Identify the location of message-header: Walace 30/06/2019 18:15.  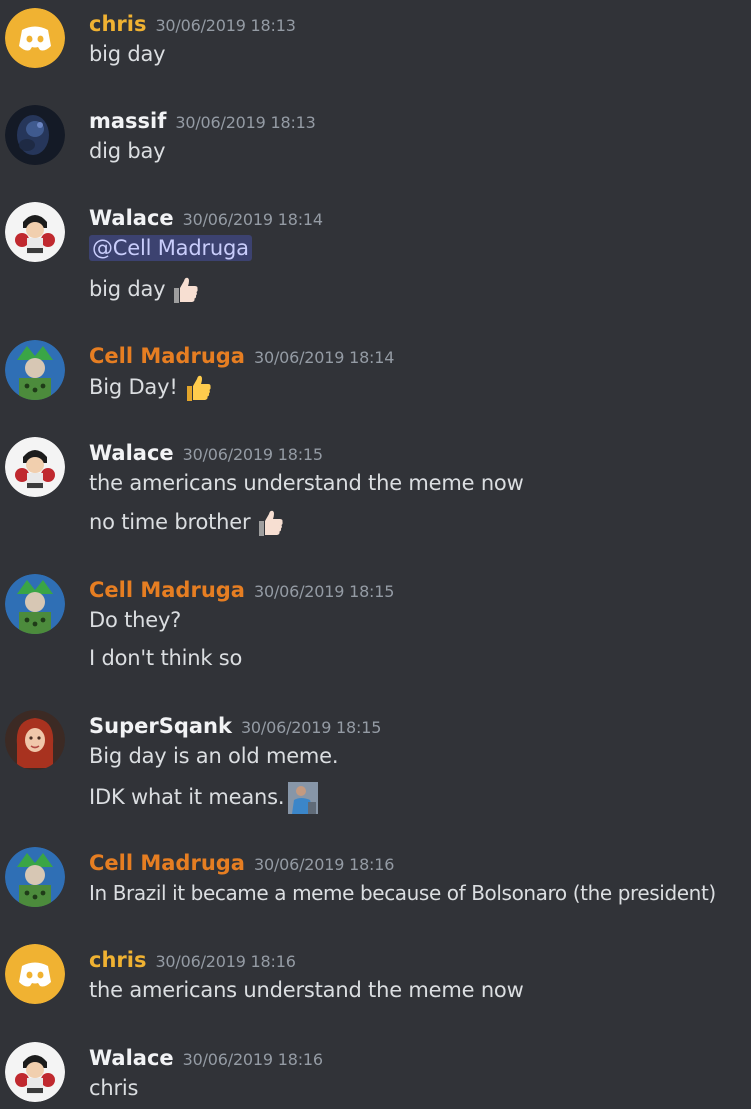
(206, 453).